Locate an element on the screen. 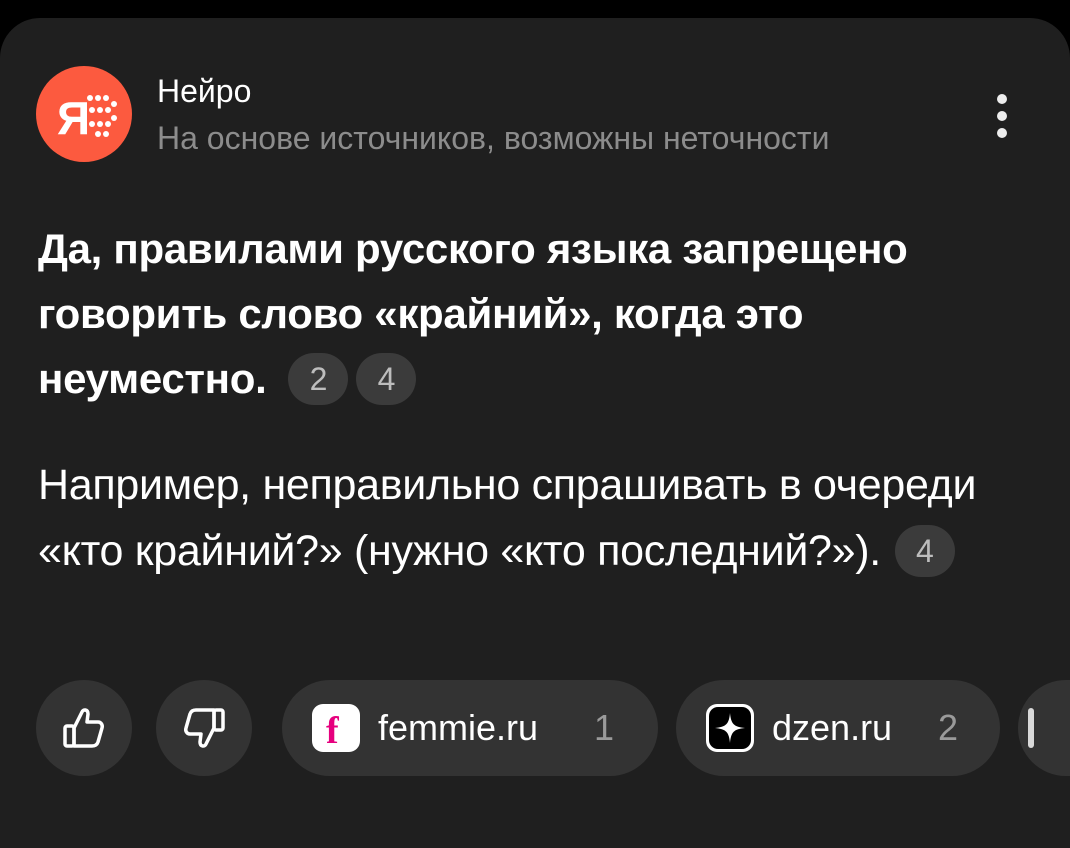 This screenshot has width=1070, height=848. neuro-avatar: Я is located at coordinates (84, 114).